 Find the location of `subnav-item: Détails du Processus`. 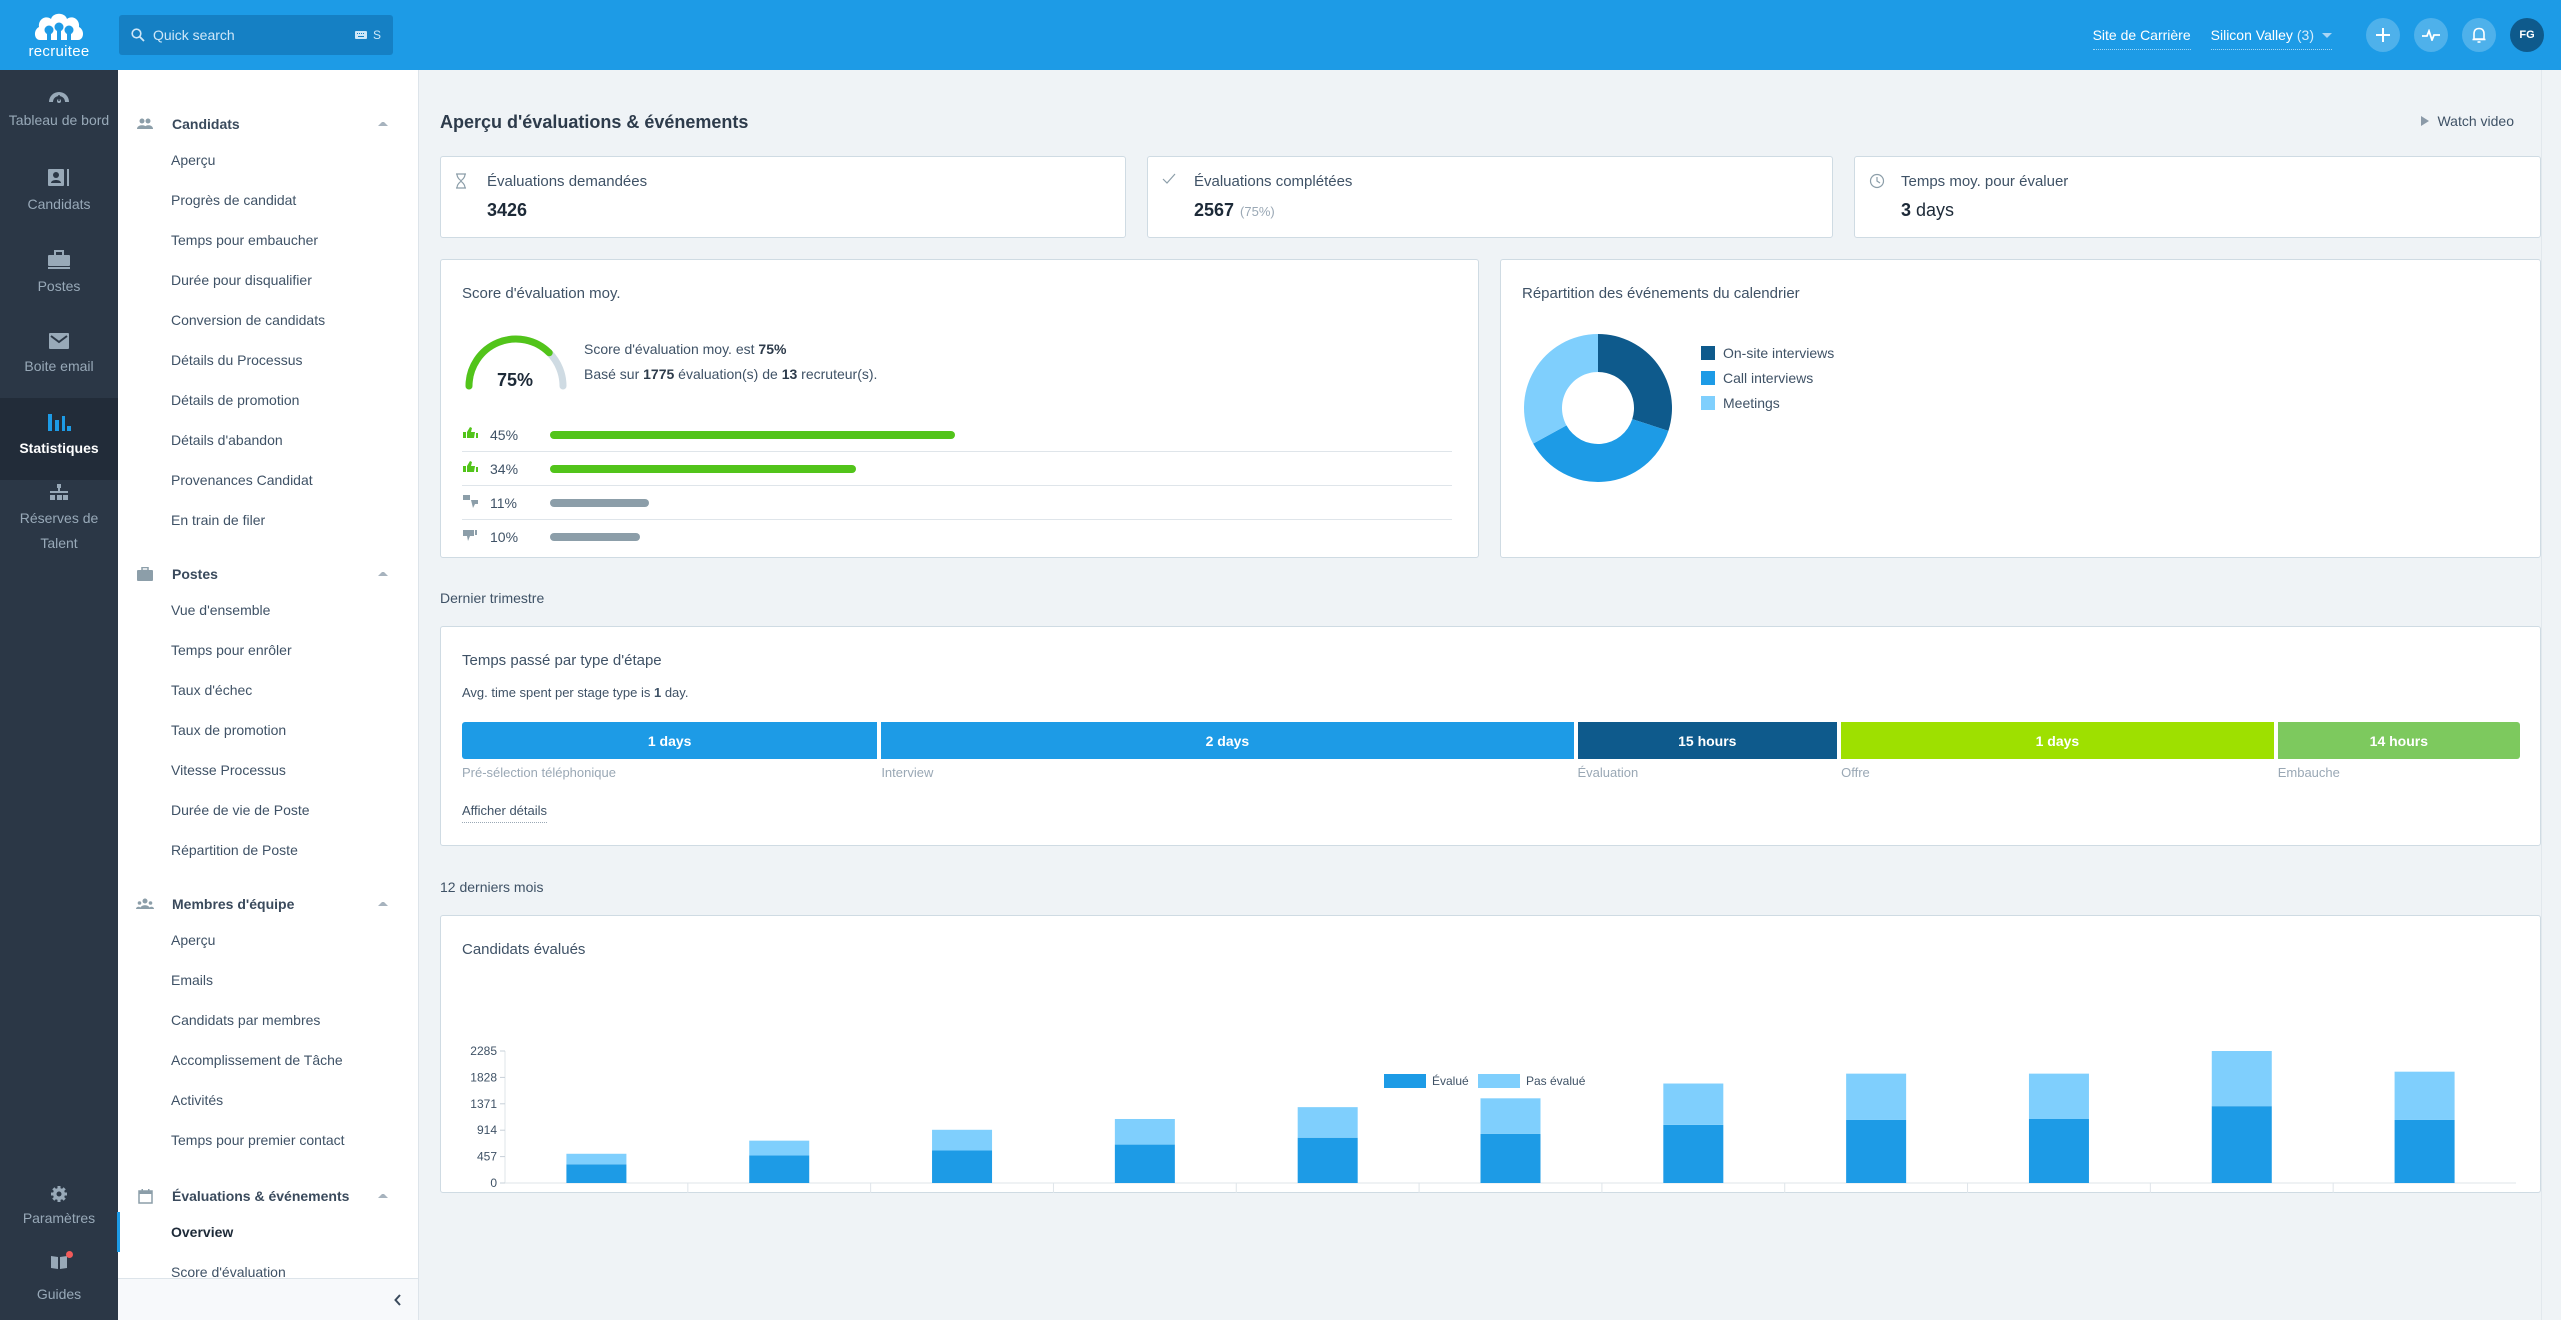

subnav-item: Détails du Processus is located at coordinates (268, 360).